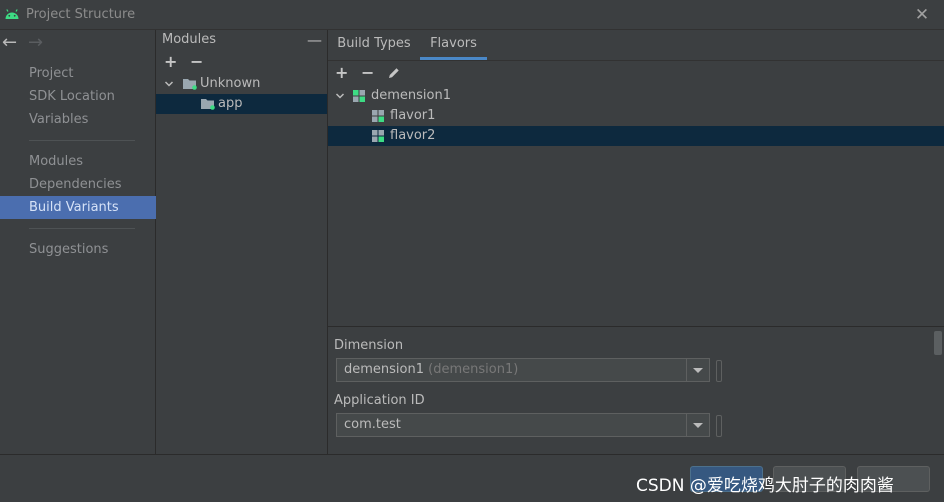 The image size is (944, 502). What do you see at coordinates (719, 426) in the screenshot?
I see `app-id-extra-field` at bounding box center [719, 426].